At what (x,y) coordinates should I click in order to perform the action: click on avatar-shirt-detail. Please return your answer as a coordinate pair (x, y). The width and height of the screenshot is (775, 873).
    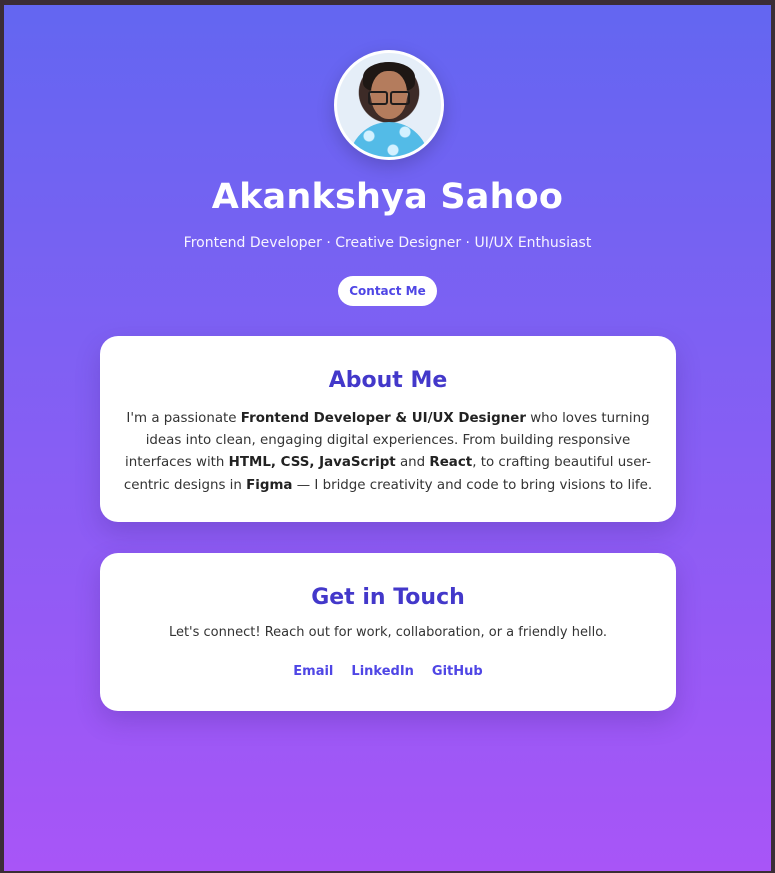
    Looking at the image, I should click on (389, 139).